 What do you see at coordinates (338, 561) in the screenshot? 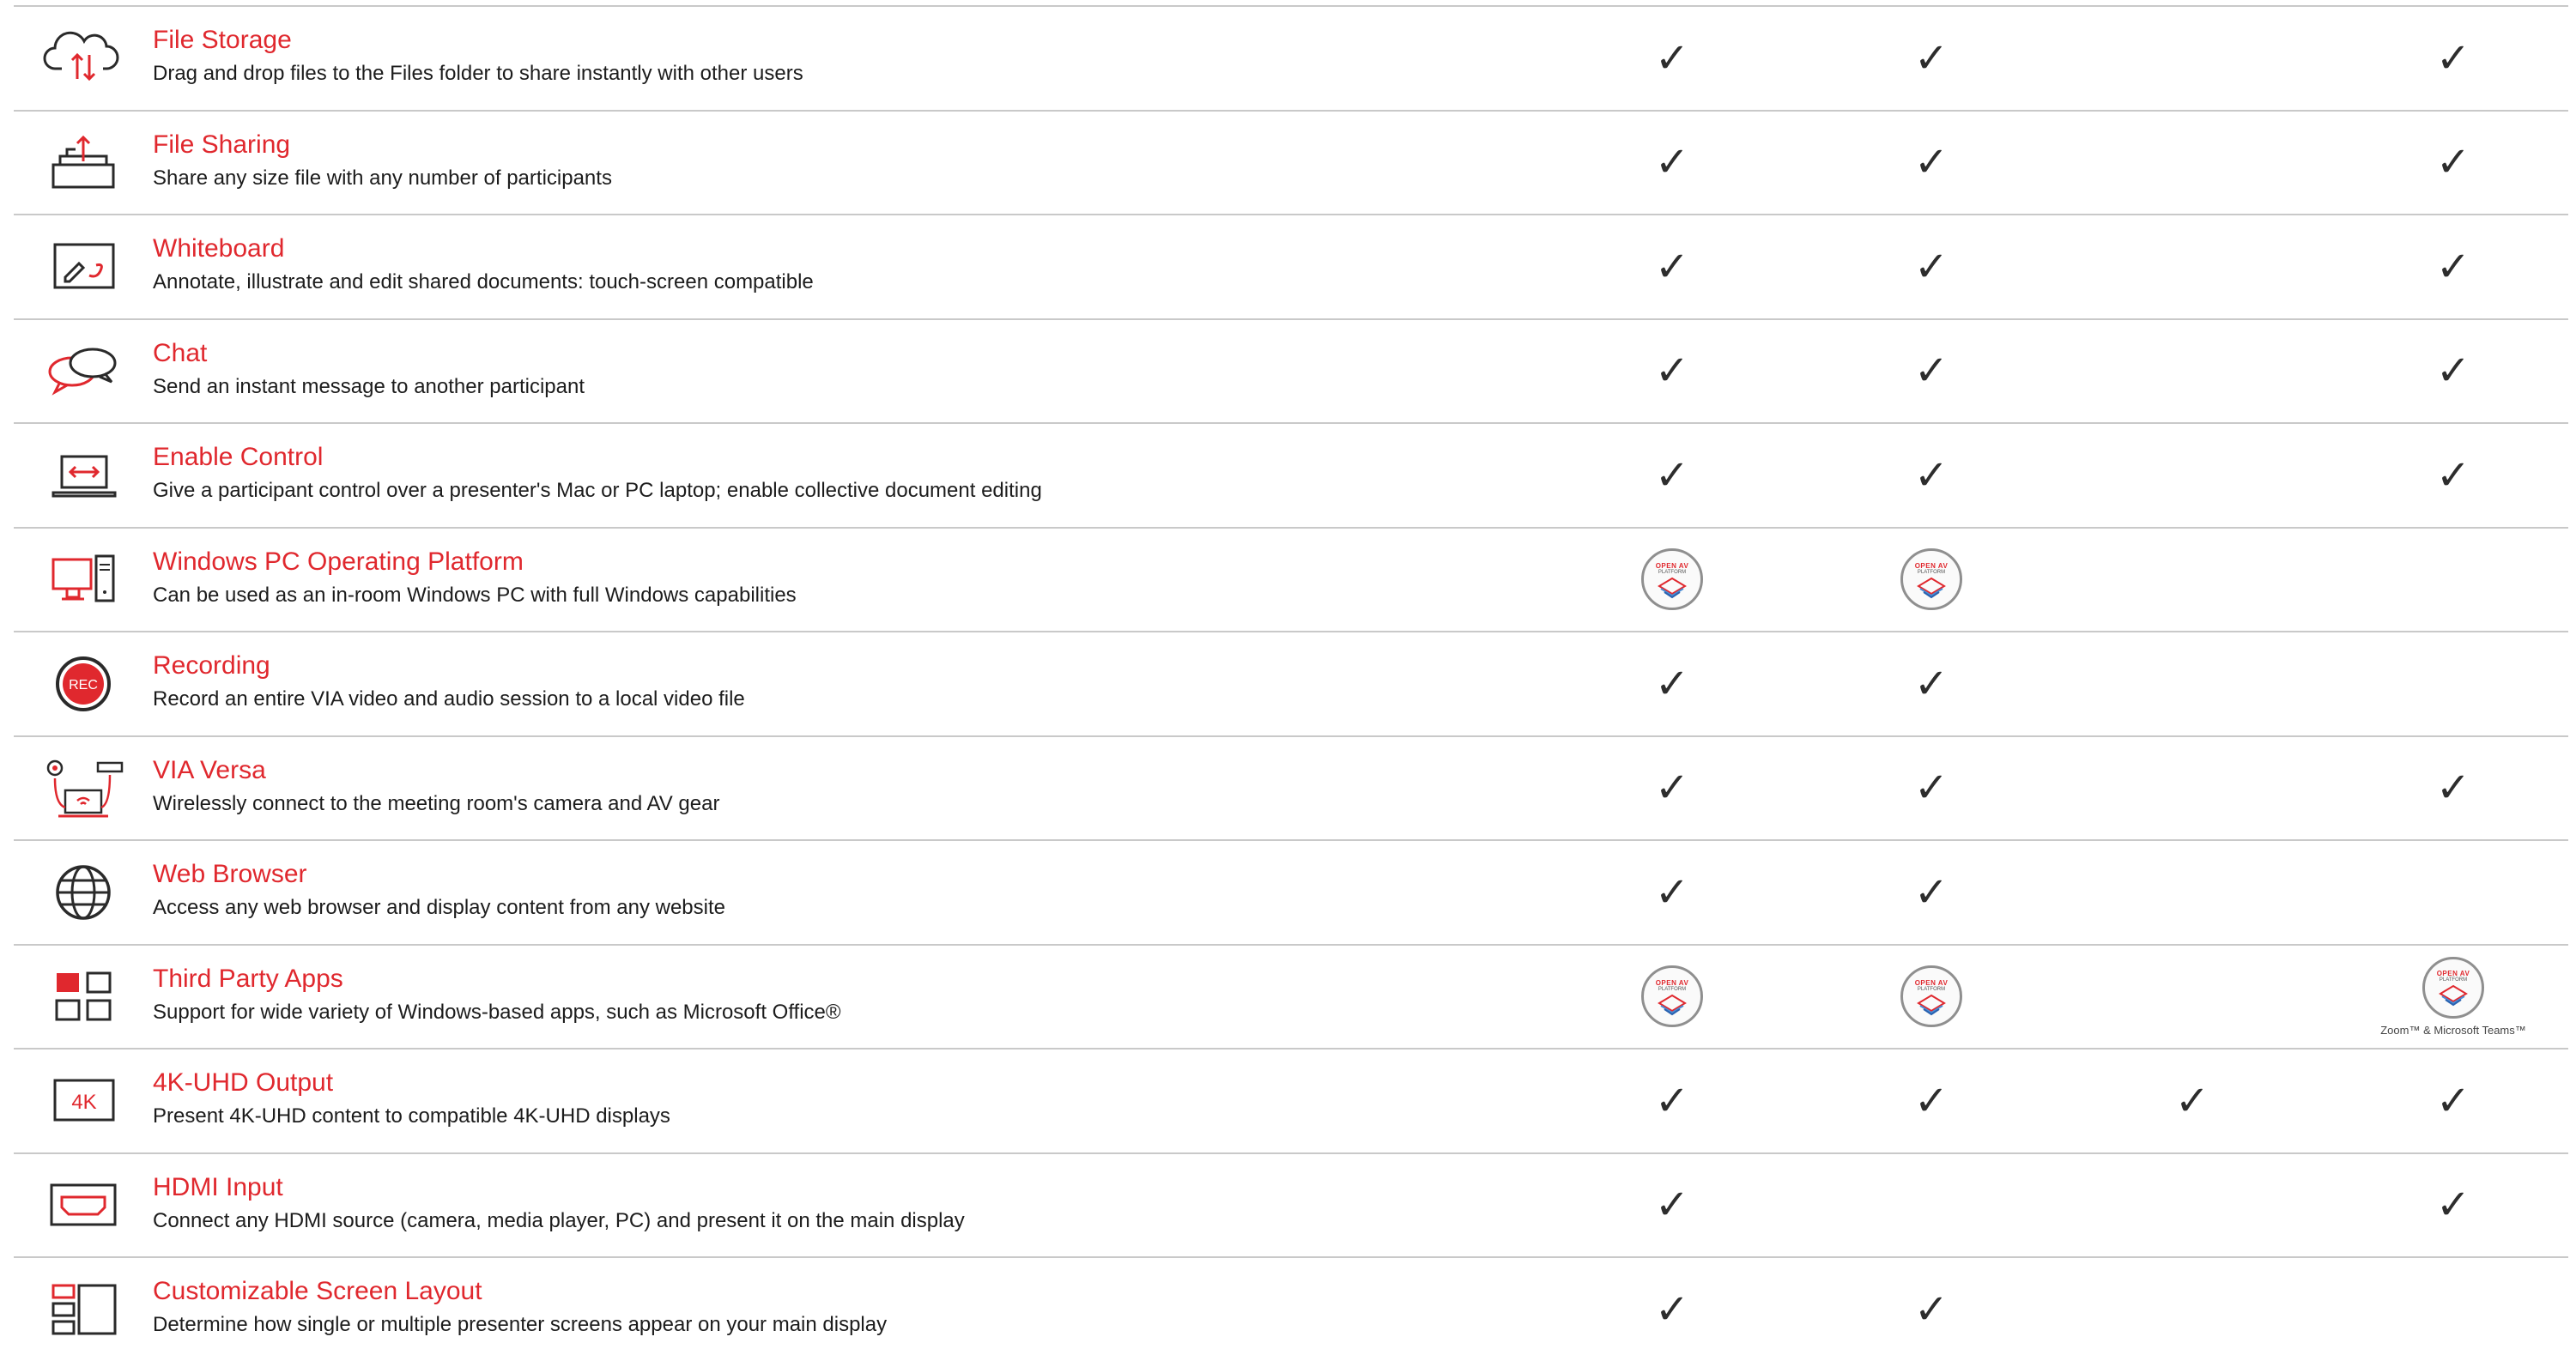
I see `feature-title: Windows PC Operating Platform` at bounding box center [338, 561].